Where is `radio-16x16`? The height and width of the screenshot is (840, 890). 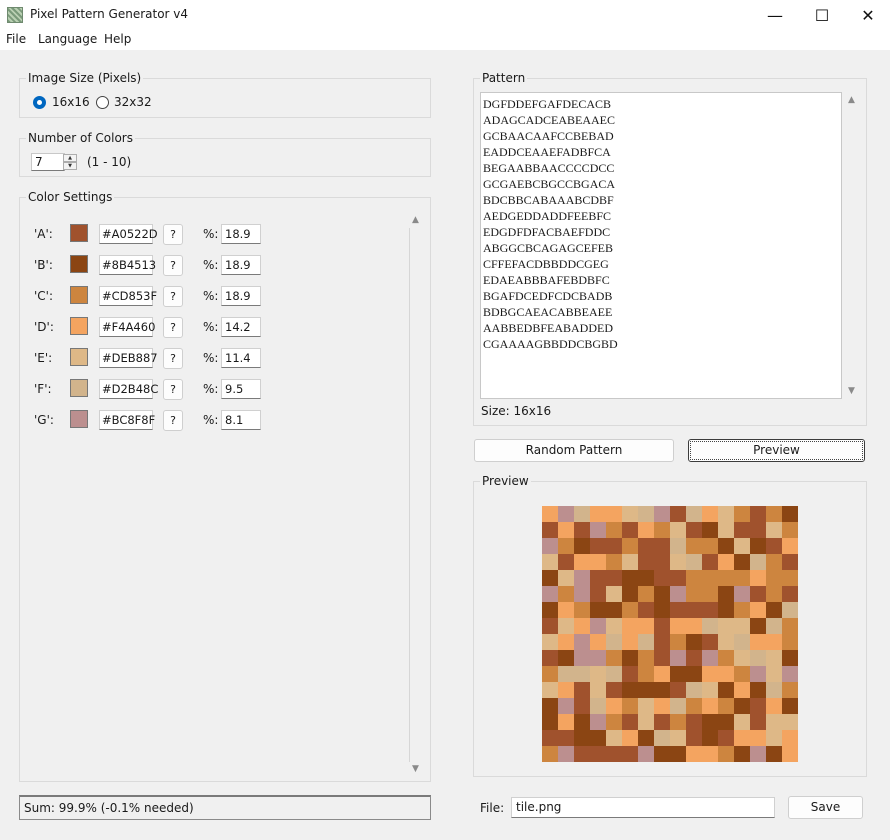 radio-16x16 is located at coordinates (39, 102).